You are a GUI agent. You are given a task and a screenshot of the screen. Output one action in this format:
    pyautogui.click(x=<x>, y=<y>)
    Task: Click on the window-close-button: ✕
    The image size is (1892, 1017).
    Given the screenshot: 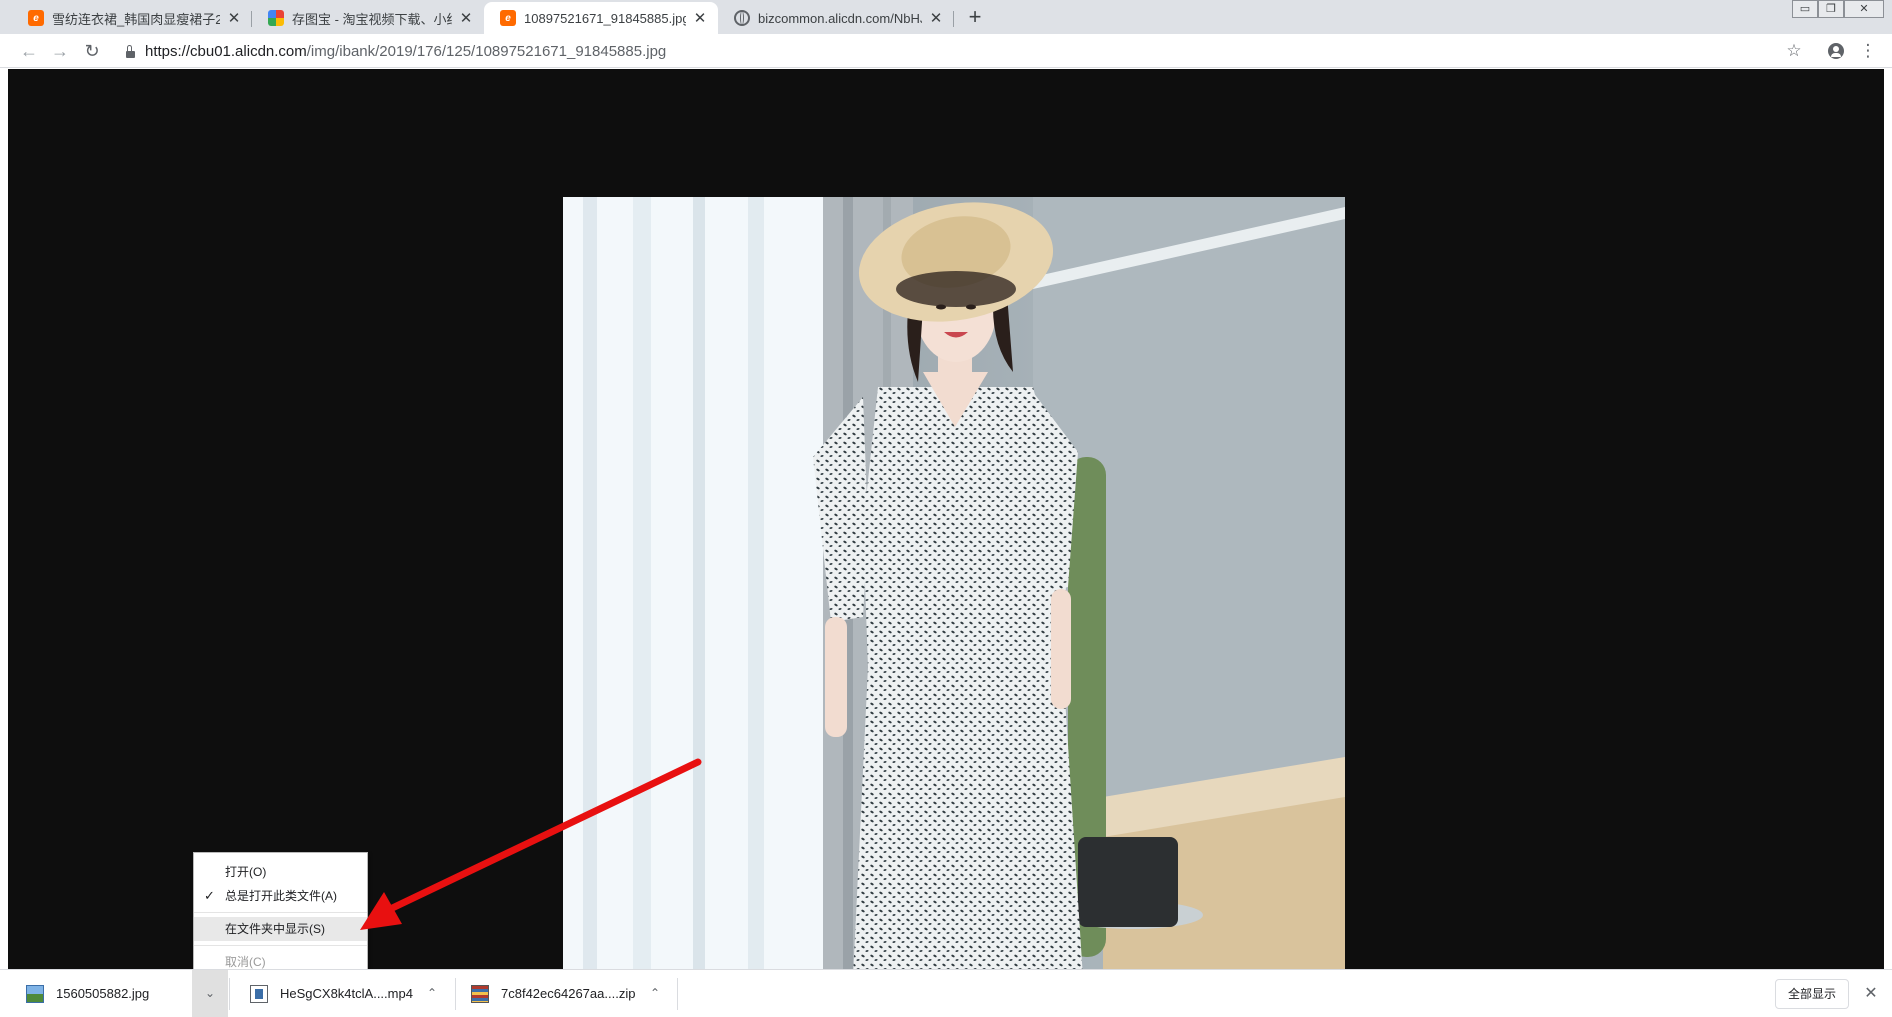 What is the action you would take?
    pyautogui.click(x=1864, y=9)
    